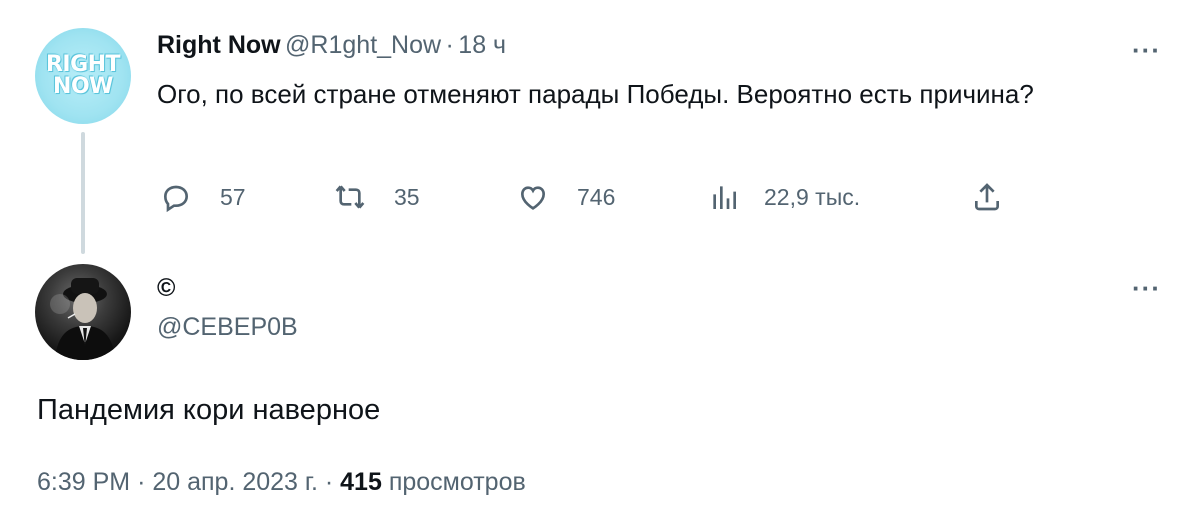  I want to click on avatar-severov, so click(83, 312).